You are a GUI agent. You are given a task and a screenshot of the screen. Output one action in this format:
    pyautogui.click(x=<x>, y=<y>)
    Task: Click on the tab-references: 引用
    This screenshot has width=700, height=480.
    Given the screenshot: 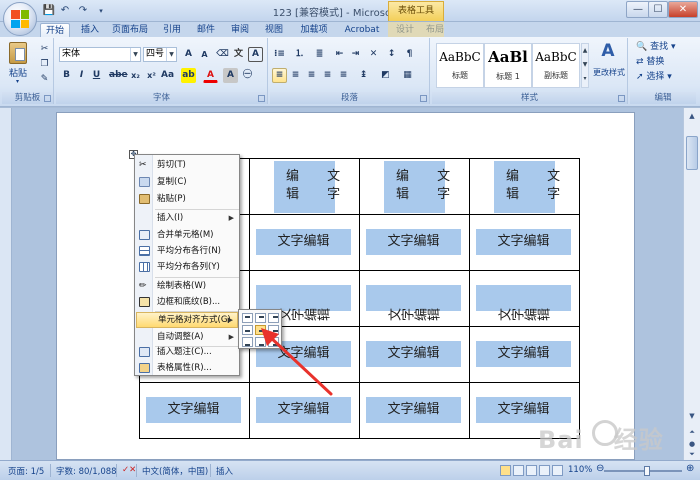 What is the action you would take?
    pyautogui.click(x=172, y=30)
    